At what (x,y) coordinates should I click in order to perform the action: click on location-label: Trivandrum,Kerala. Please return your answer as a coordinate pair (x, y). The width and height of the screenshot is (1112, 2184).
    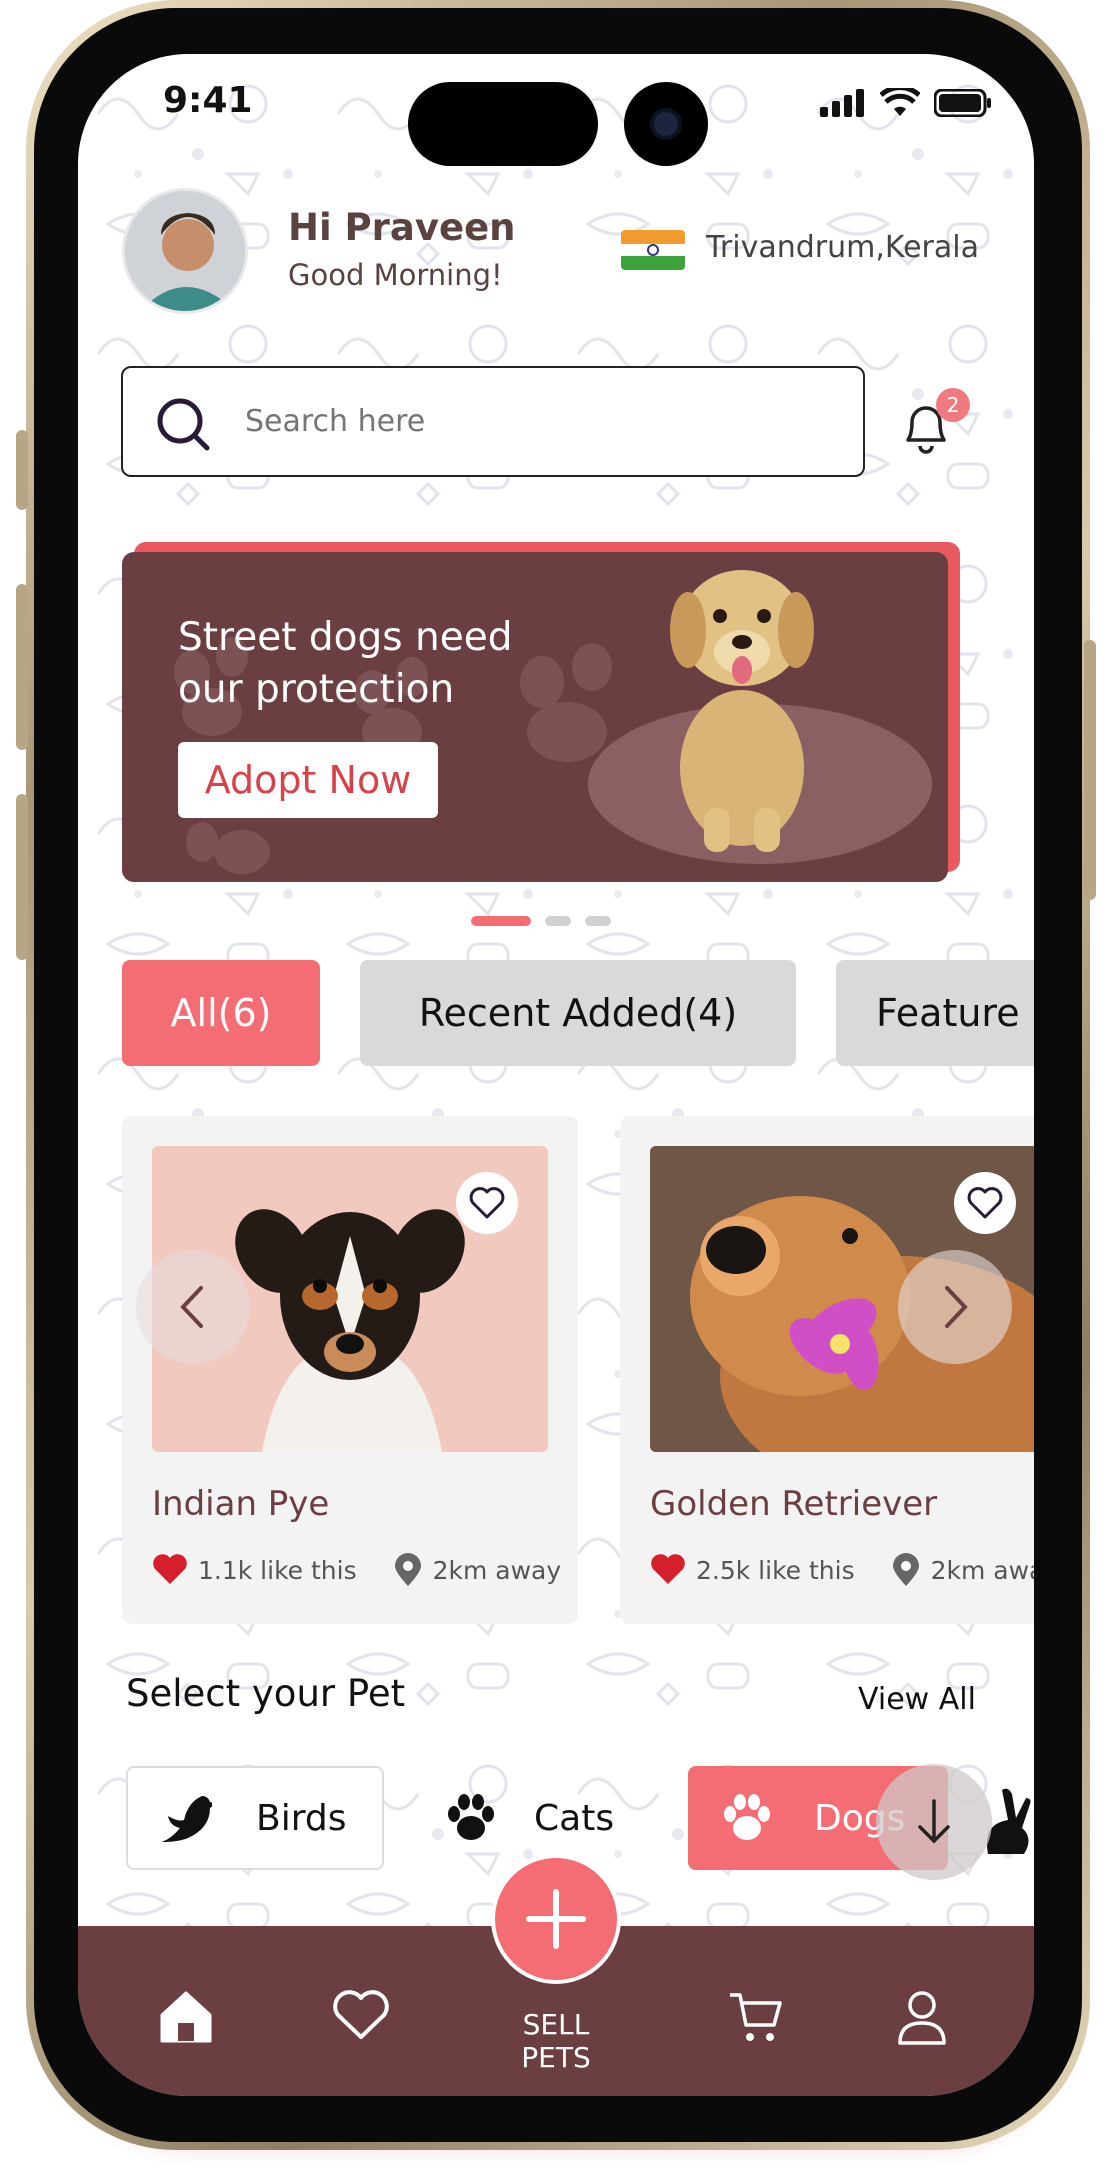
    Looking at the image, I should click on (842, 247).